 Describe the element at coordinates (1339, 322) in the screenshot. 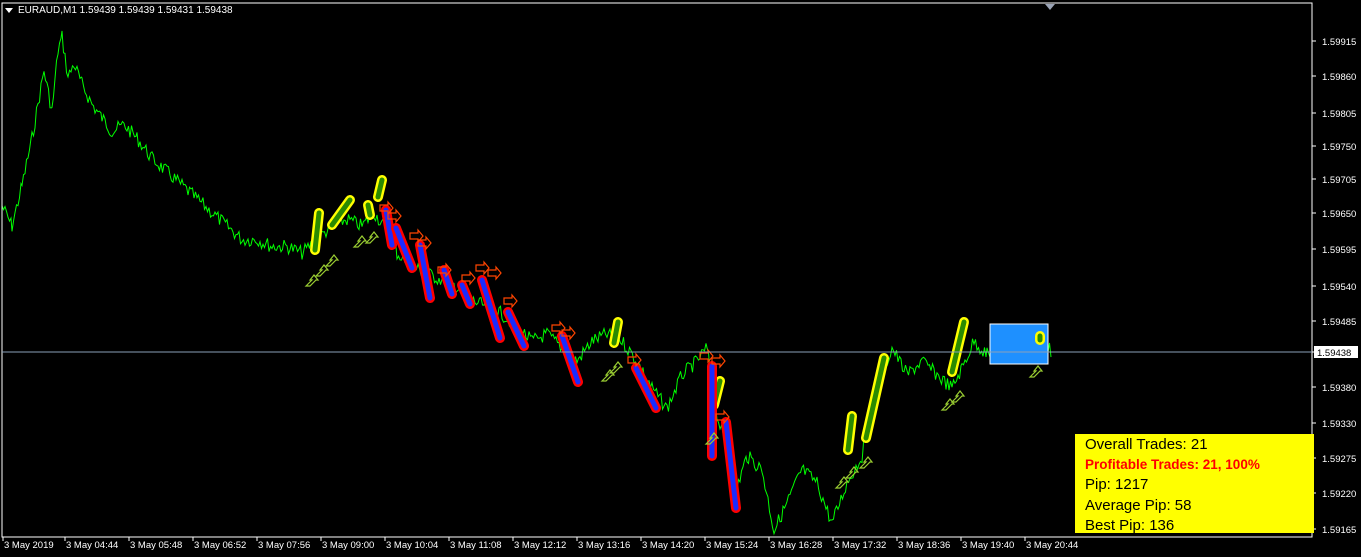

I see `y-tick-label: 1.59485` at that location.